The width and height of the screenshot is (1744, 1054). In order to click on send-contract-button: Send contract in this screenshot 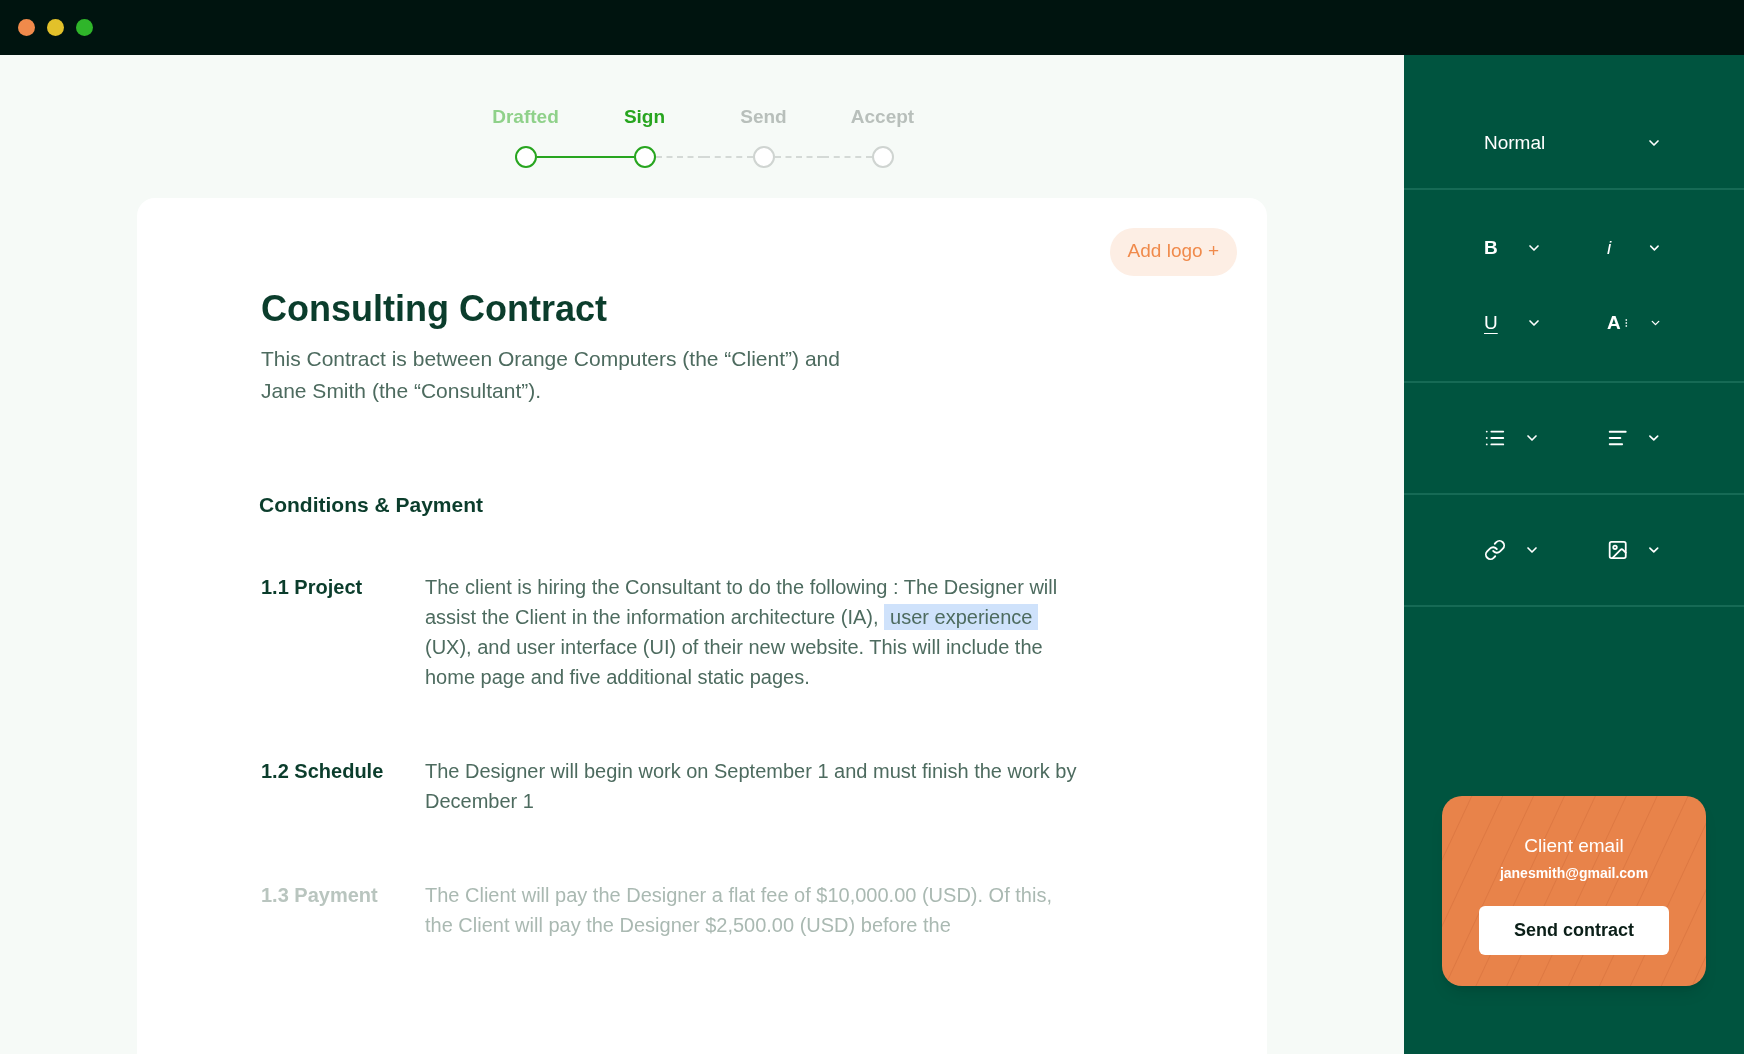, I will do `click(1574, 930)`.